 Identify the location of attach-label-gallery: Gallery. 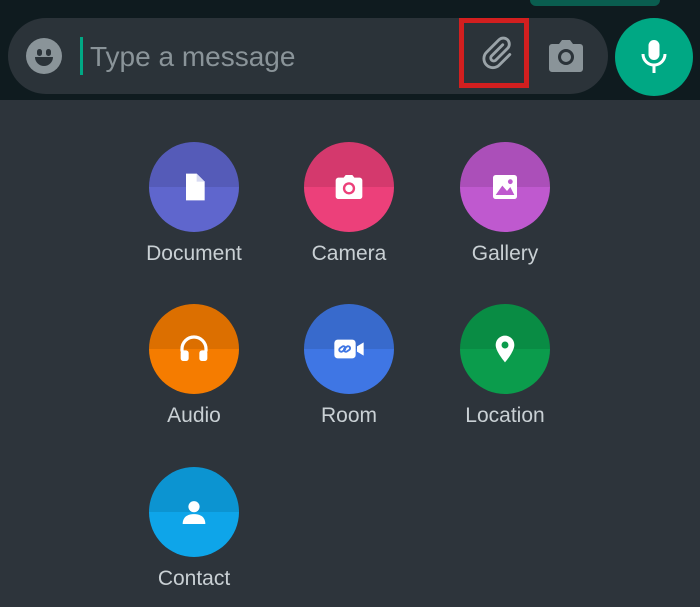
(505, 253).